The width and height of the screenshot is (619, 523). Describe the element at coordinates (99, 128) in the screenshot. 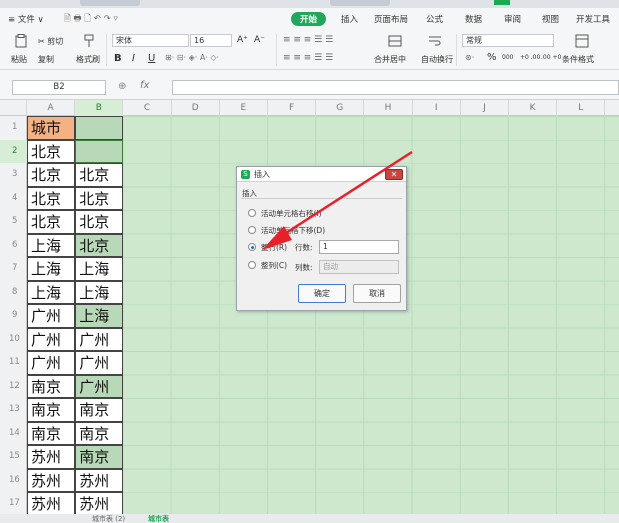

I see `cell-b1` at that location.